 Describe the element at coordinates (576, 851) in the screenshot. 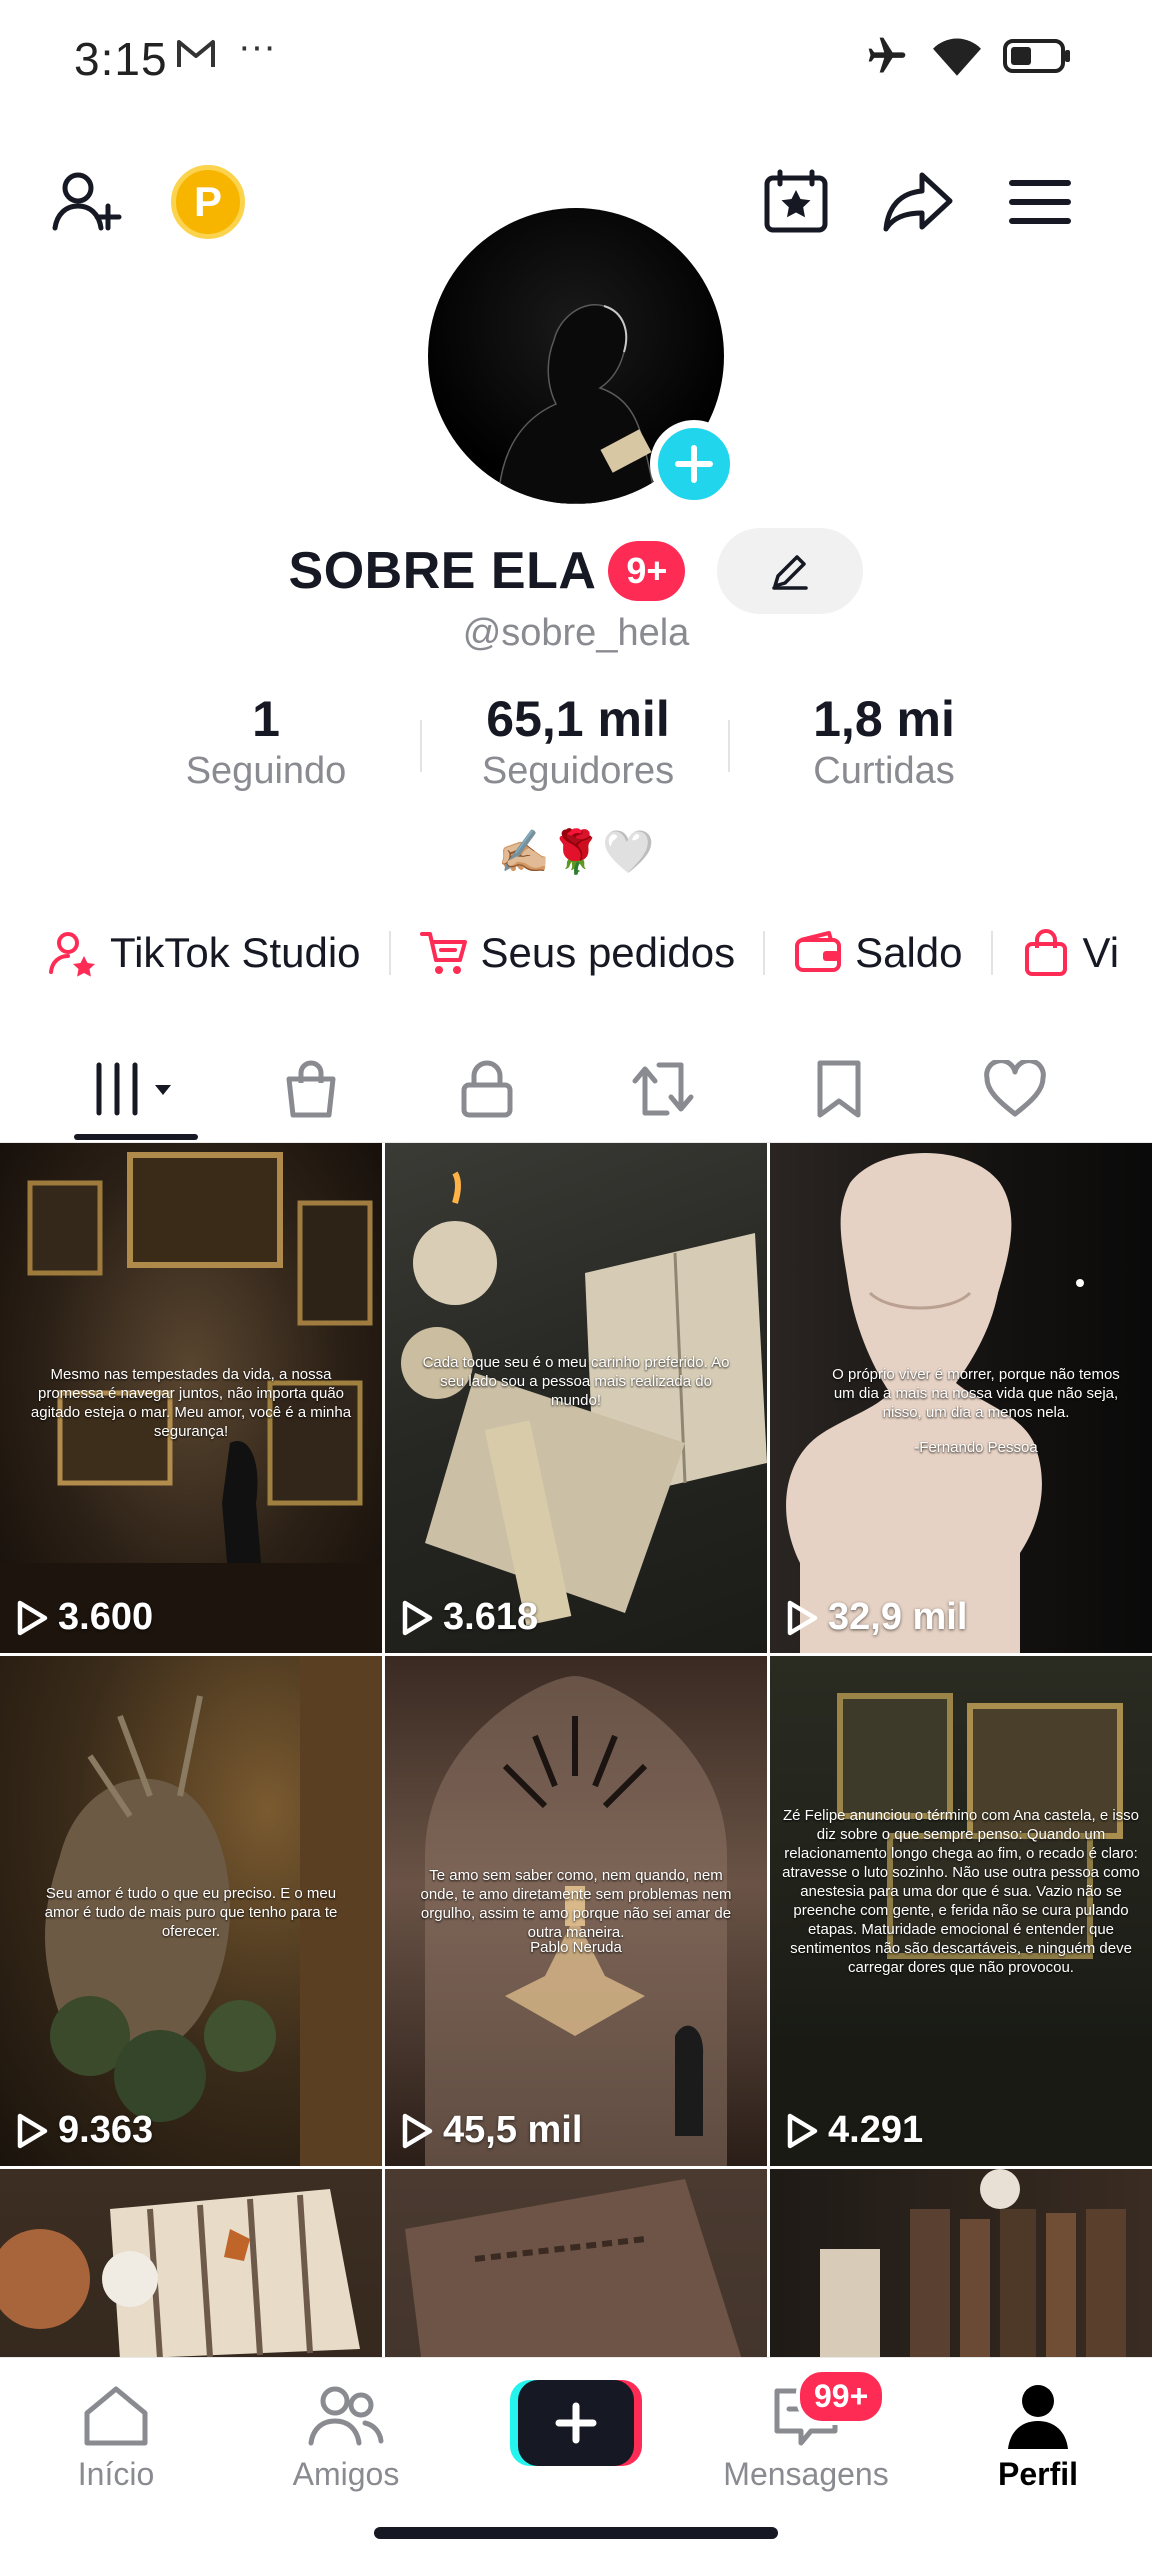

I see `profile-bio: ✍🏼🌹🤍` at that location.